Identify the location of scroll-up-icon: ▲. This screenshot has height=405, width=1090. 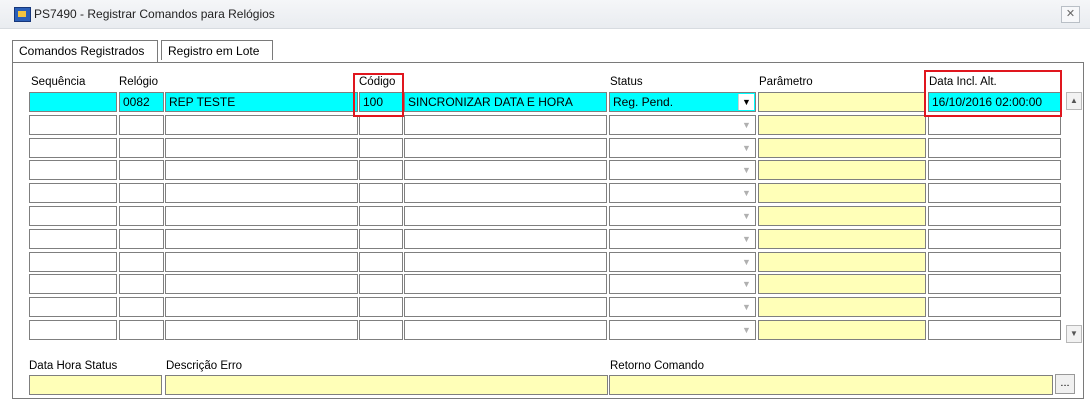
(1074, 101).